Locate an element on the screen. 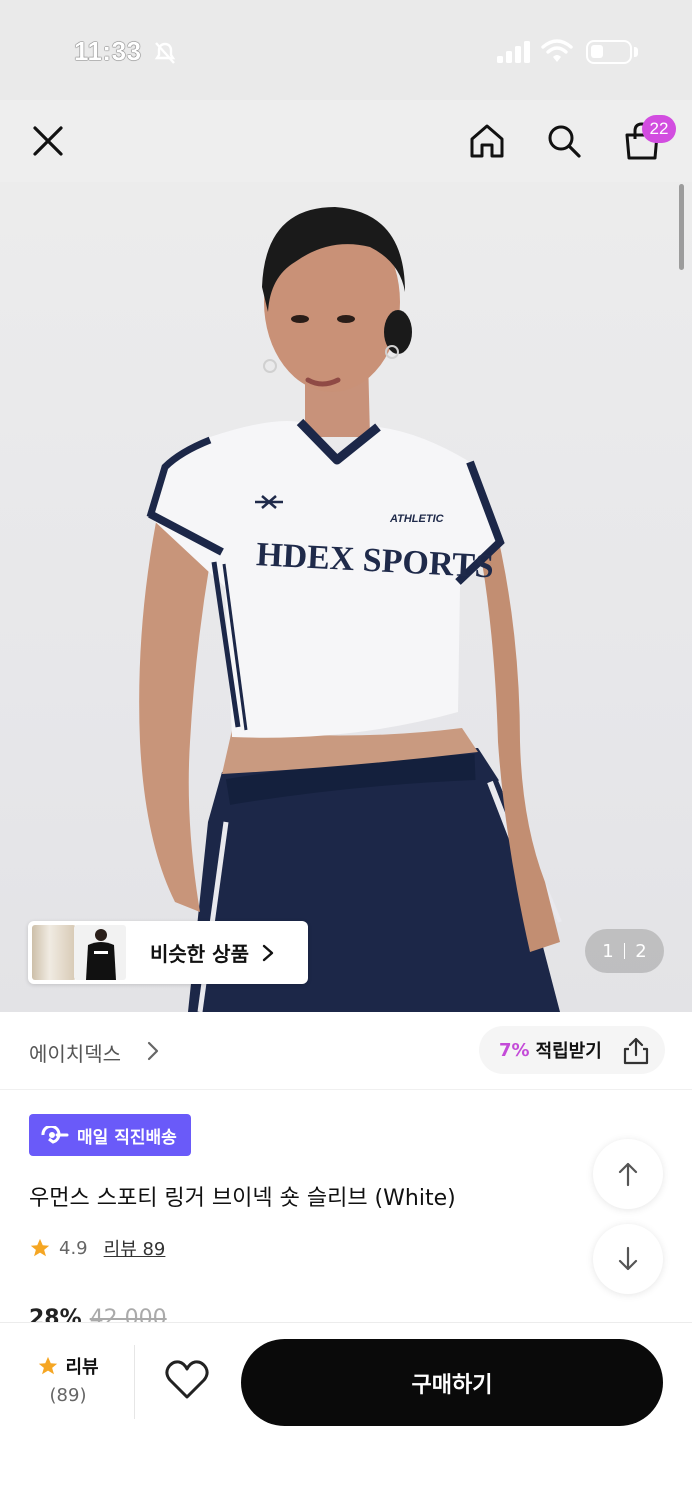 This screenshot has height=1500, width=692. bottom-review-count: (89) is located at coordinates (68, 1395).